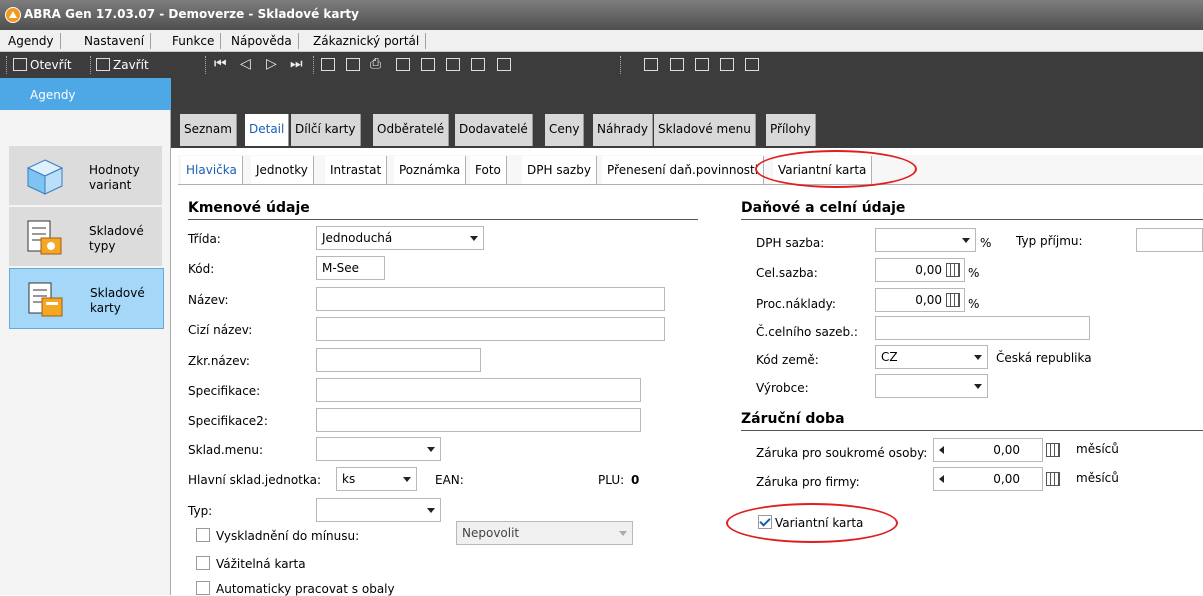 The image size is (1203, 596). I want to click on tab-nahrady: Náhrady, so click(623, 130).